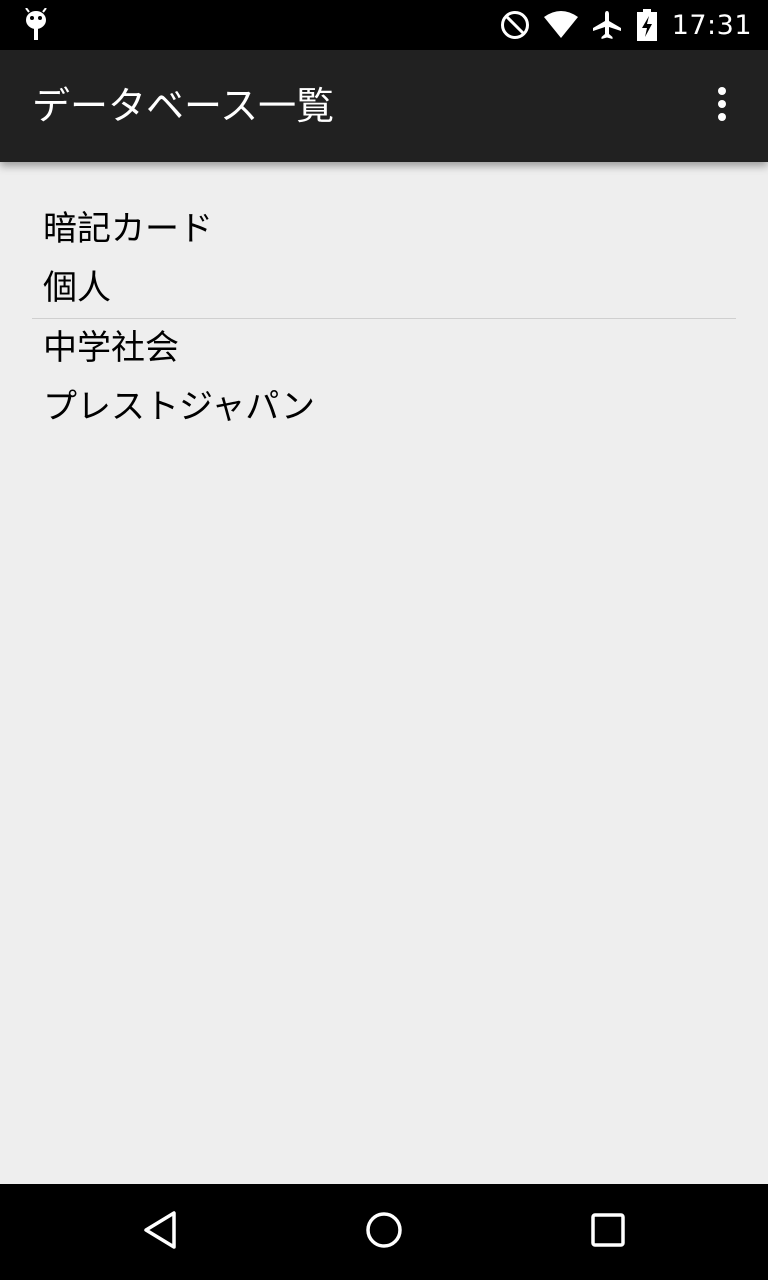 The width and height of the screenshot is (768, 1280). I want to click on list-item: 個人, so click(384, 288).